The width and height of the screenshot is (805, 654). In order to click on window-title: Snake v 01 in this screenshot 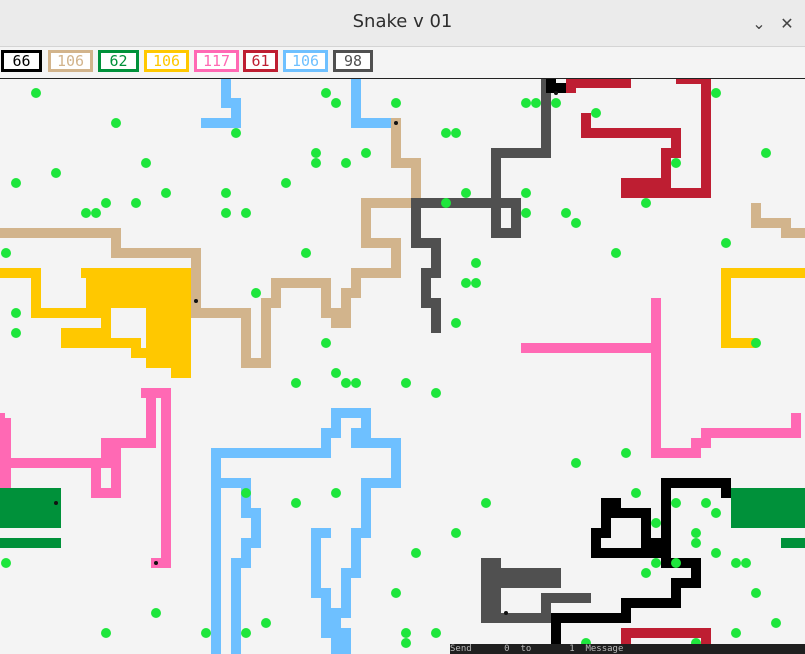, I will do `click(402, 21)`.